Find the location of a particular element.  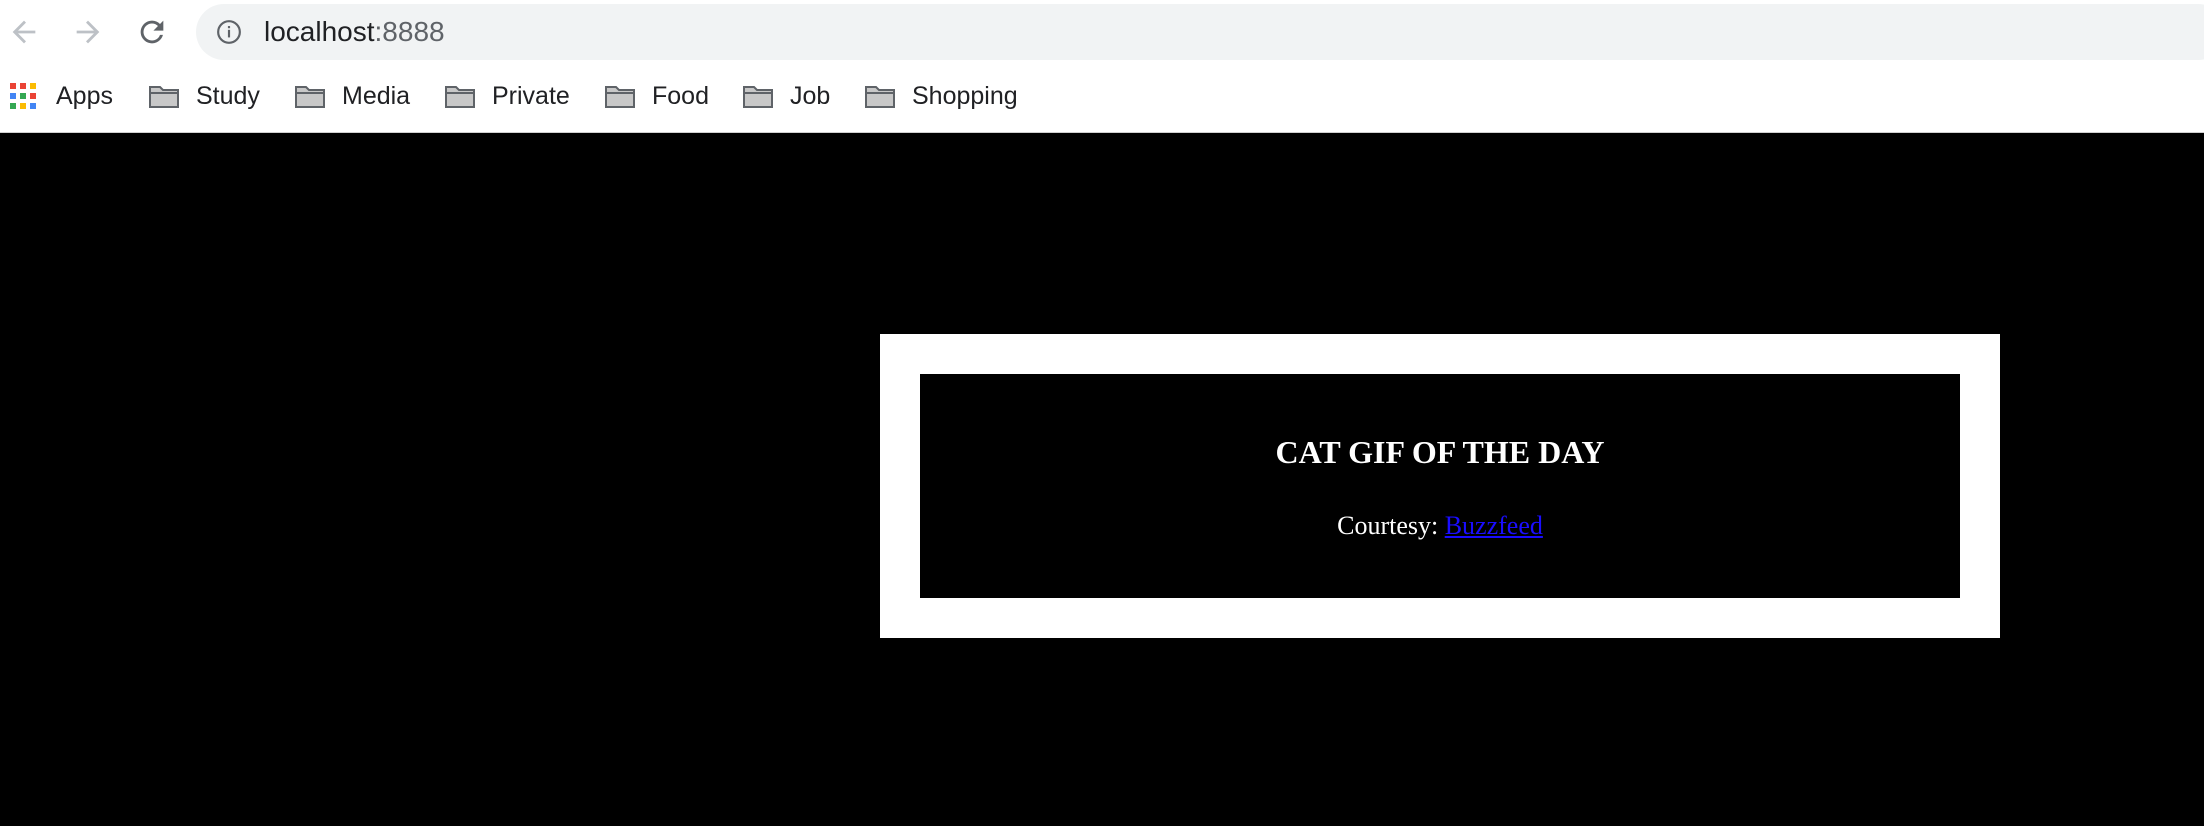

arrow-left-icon is located at coordinates (24, 32).